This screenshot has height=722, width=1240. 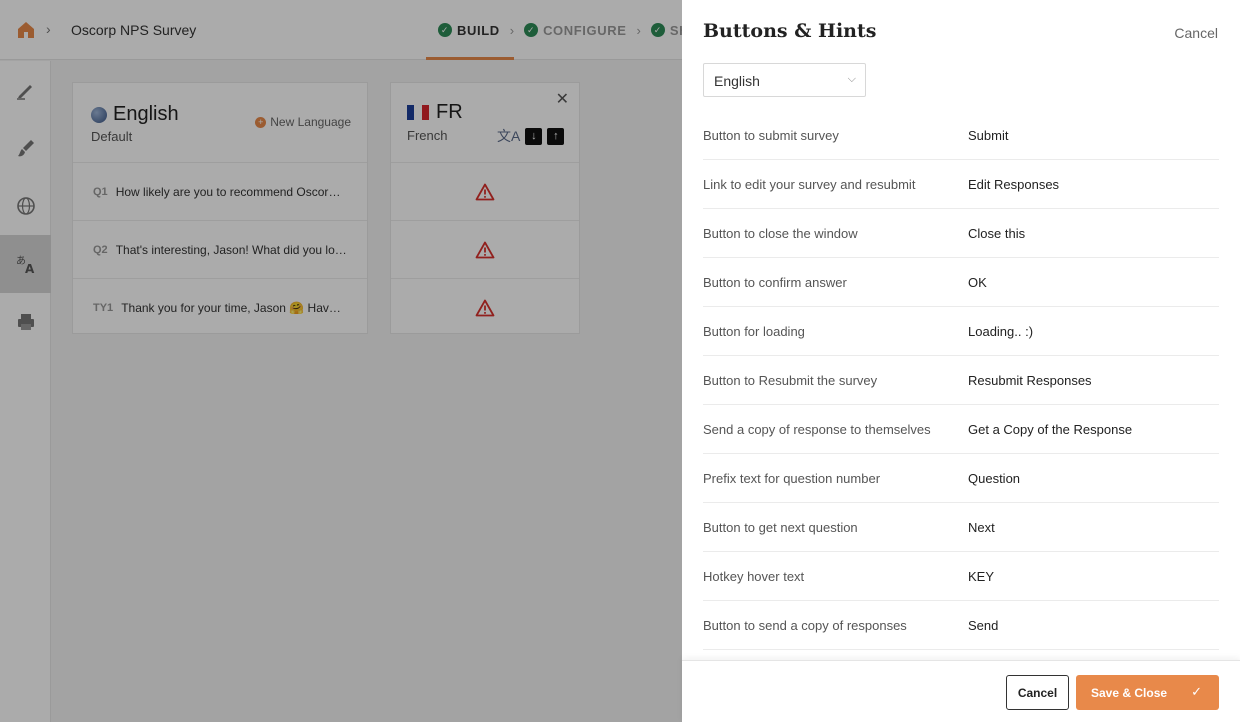 I want to click on hint-row: Prefix text for question number Question, so click(x=961, y=478).